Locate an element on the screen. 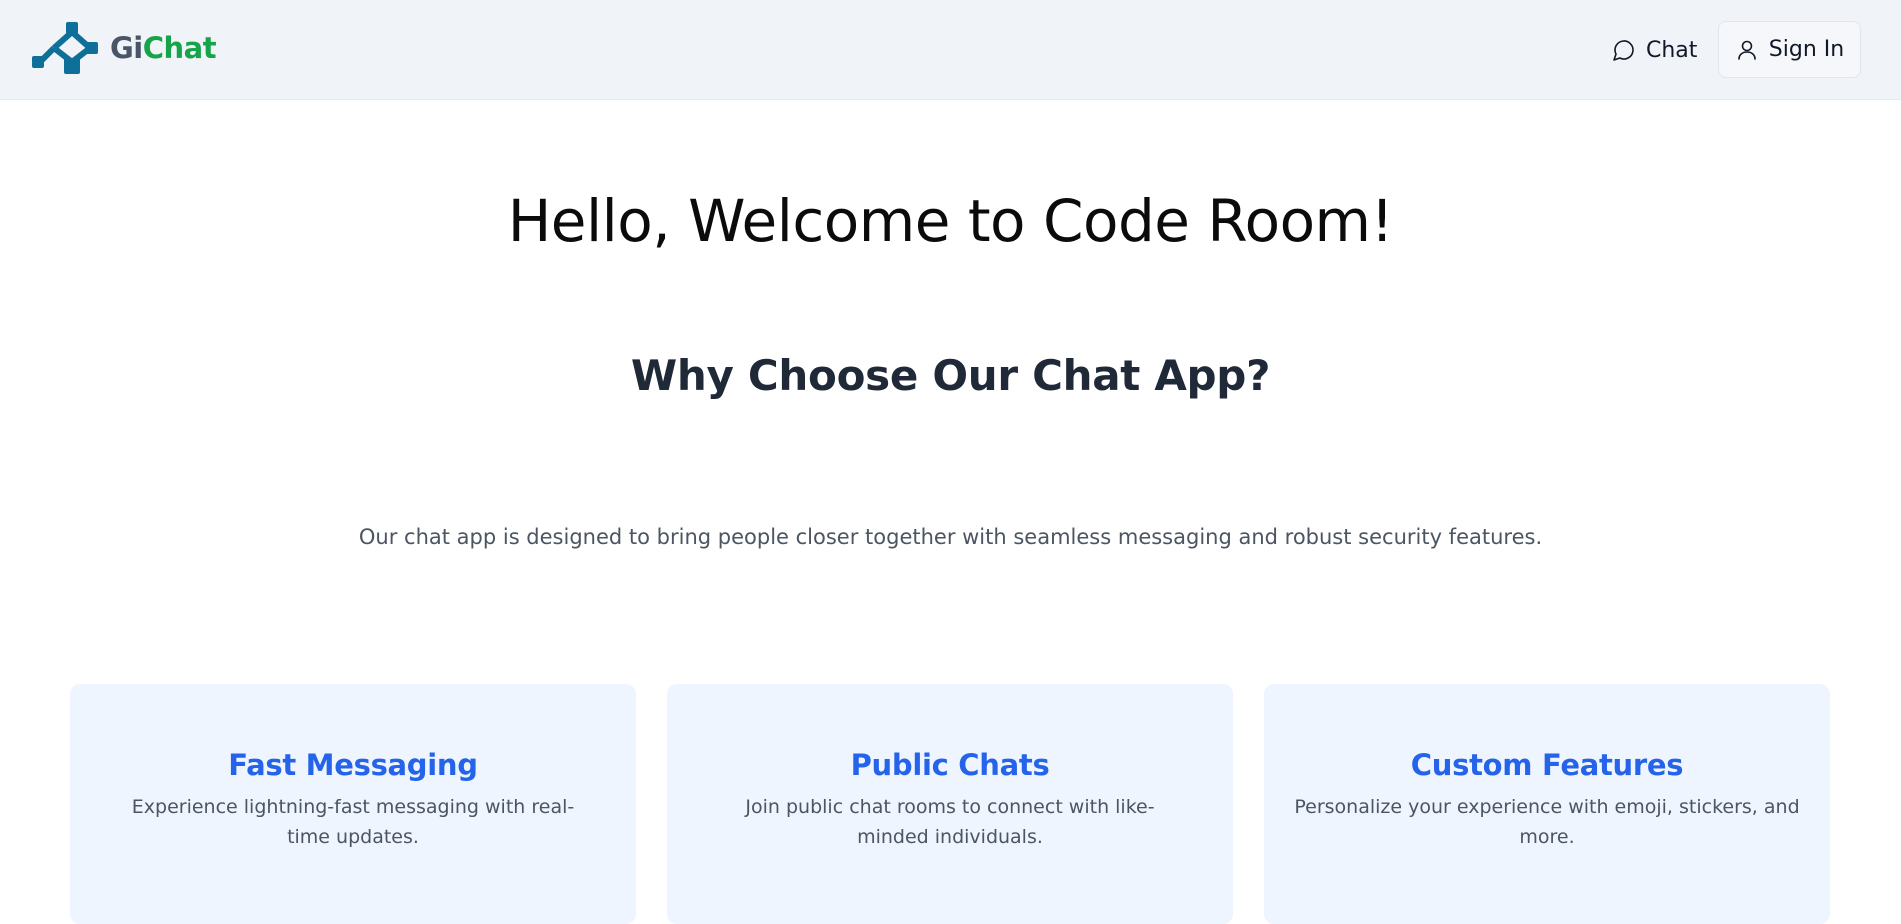  hero-title: Hello, Welcome to Code Room! is located at coordinates (950, 221).